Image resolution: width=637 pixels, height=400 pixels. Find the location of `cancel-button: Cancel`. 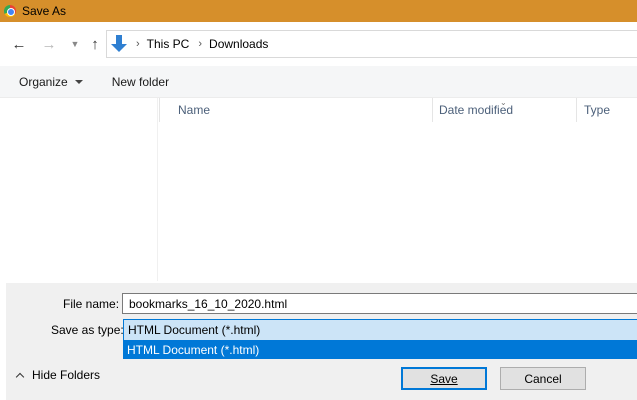

cancel-button: Cancel is located at coordinates (543, 378).